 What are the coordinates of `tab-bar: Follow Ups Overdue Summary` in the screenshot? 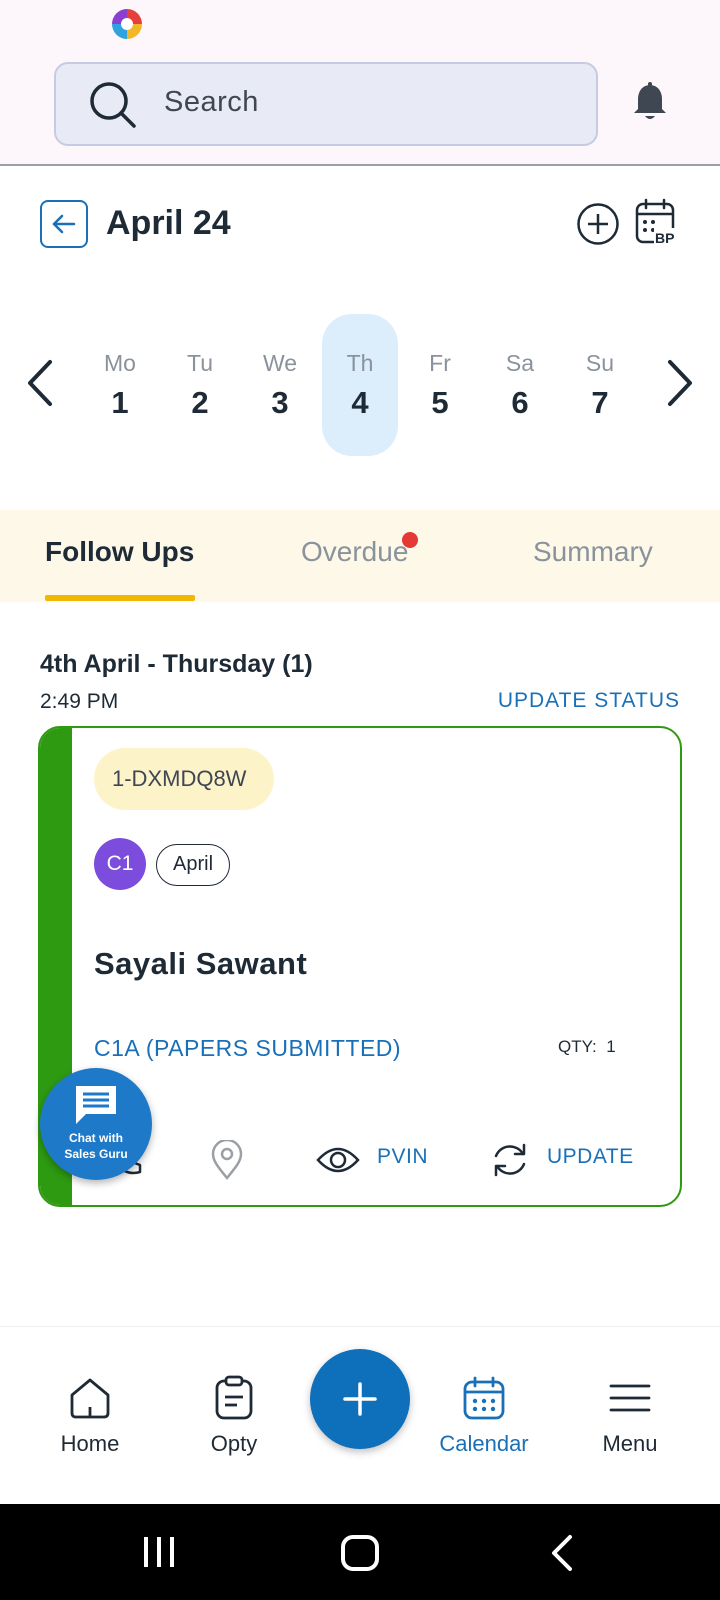 It's located at (360, 556).